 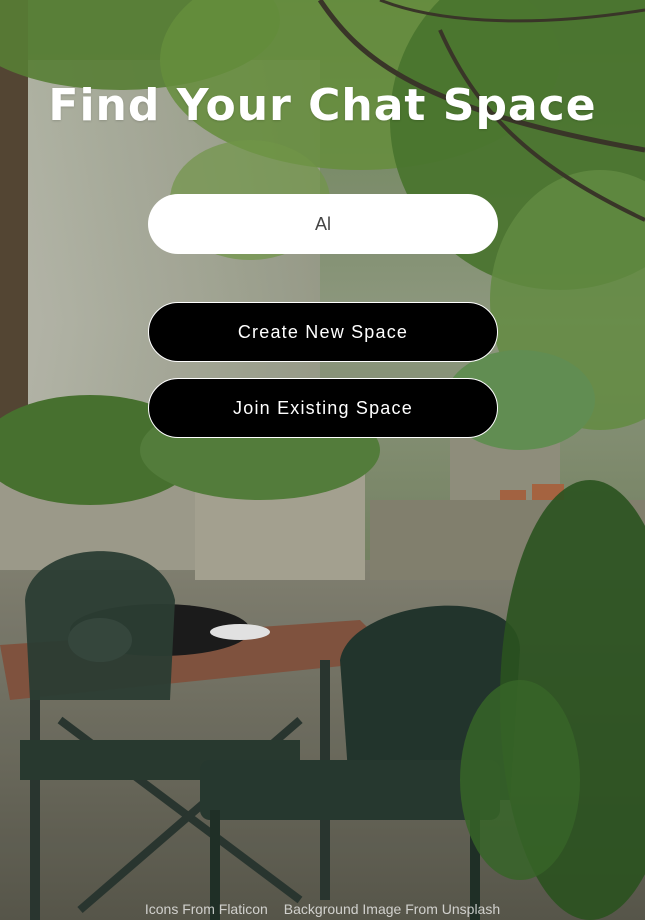 What do you see at coordinates (392, 909) in the screenshot?
I see `background-credit-link: Background Image From Unsplash` at bounding box center [392, 909].